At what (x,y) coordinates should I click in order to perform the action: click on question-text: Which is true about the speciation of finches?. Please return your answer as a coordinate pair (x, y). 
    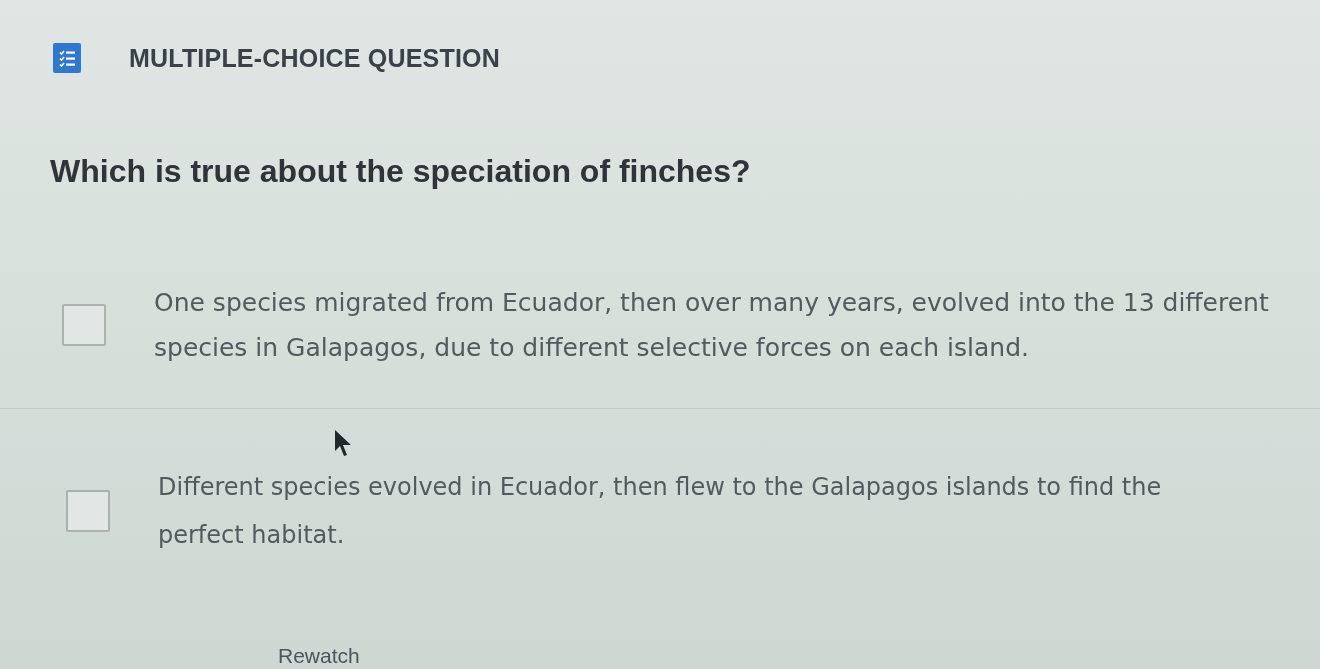
    Looking at the image, I should click on (400, 171).